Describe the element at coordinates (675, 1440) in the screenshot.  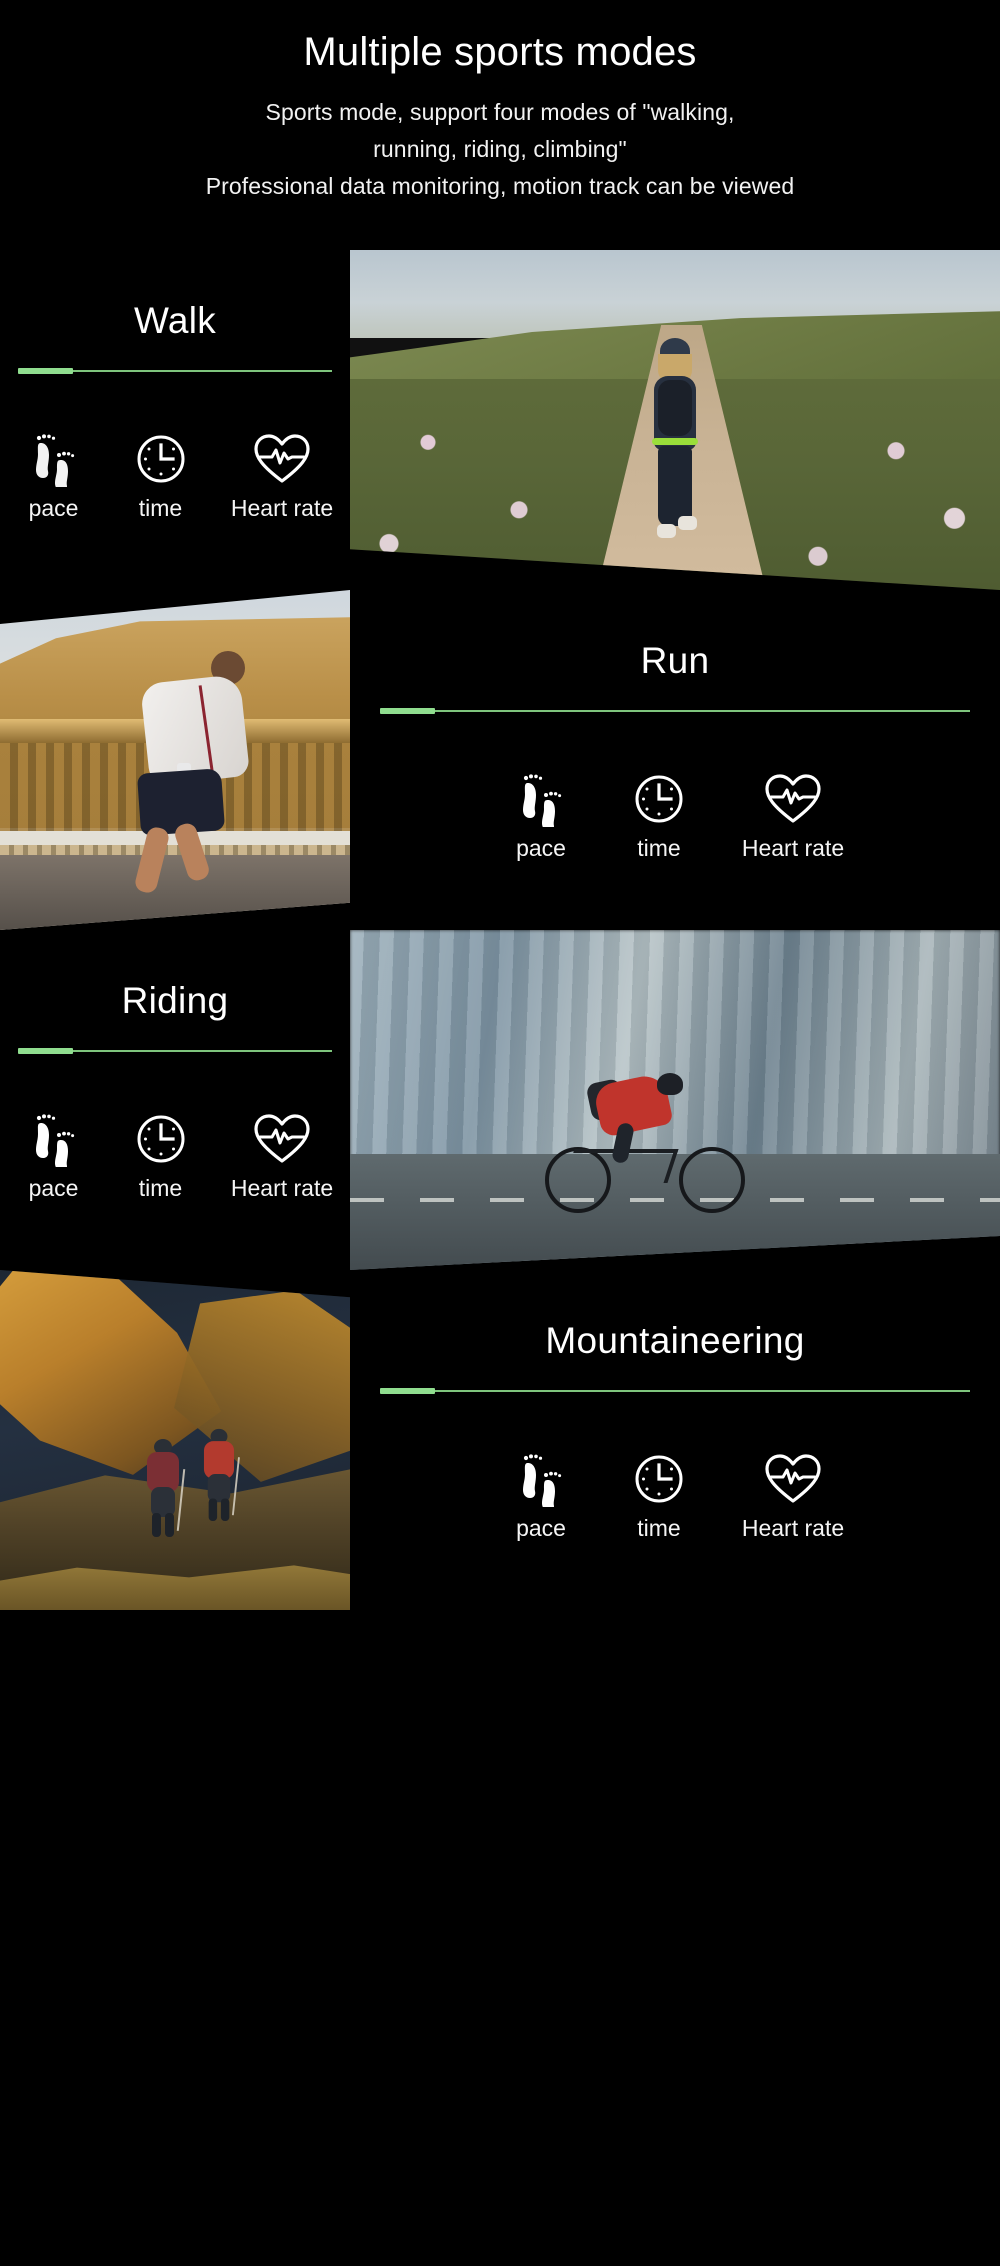
I see `mountaineering-text-panel: Mountaineering pace time Heart rate` at that location.